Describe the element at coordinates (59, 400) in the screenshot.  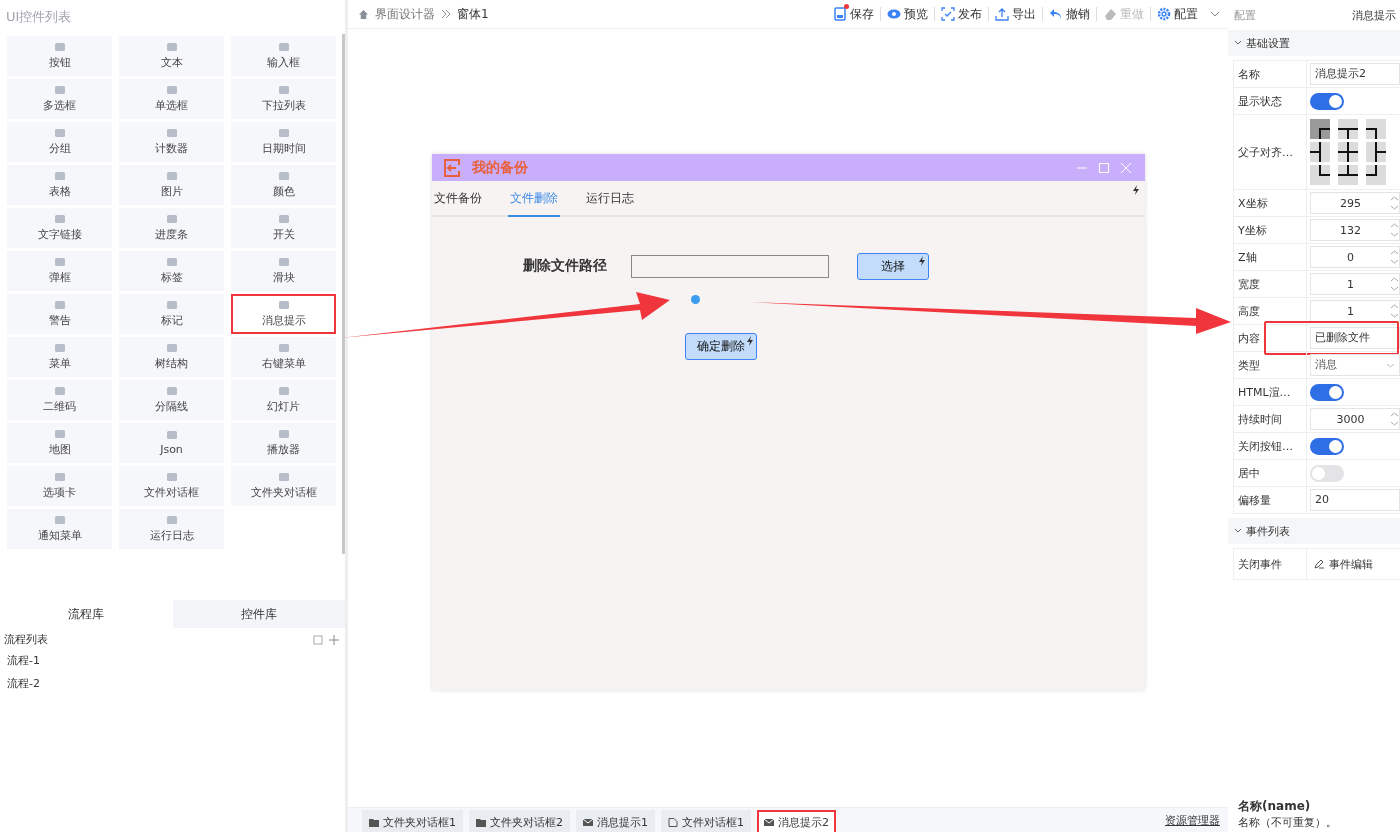
I see `widget-tile: 二维码` at that location.